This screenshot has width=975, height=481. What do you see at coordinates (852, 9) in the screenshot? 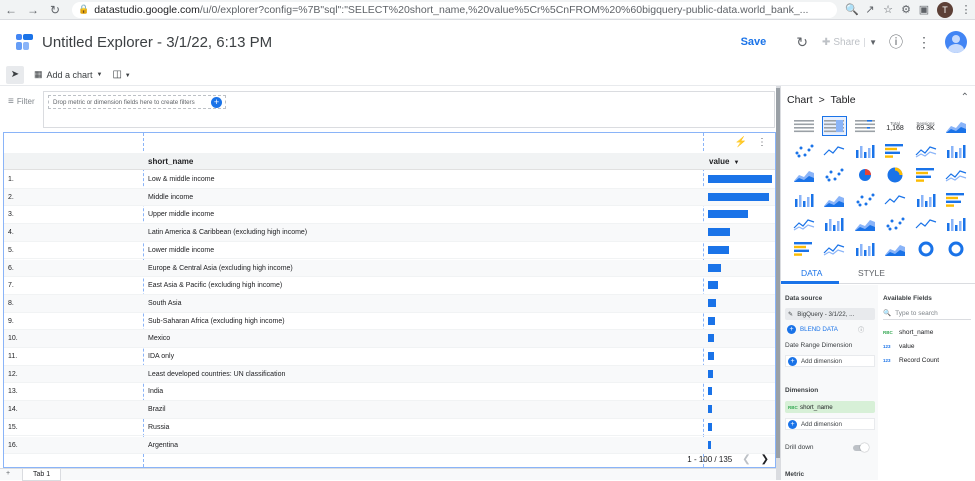
I see `zoom-icon: 🔍` at bounding box center [852, 9].